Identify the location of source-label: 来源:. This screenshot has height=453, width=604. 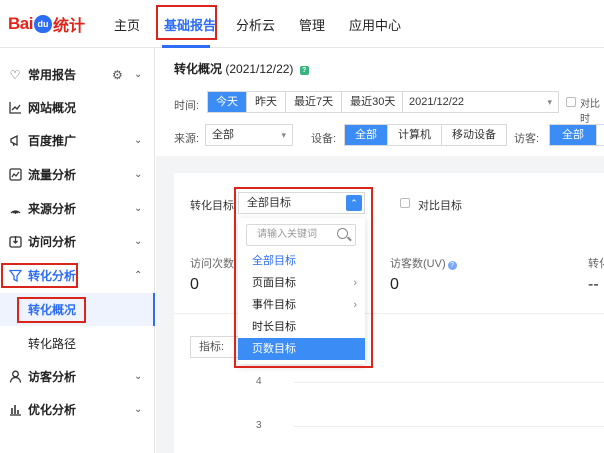
(187, 139).